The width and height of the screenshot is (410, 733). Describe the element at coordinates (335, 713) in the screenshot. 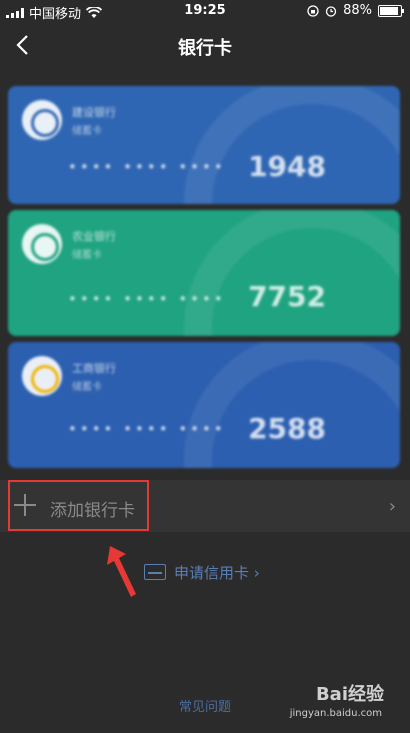

I see `watermark-url: jingyan.baidu.com` at that location.